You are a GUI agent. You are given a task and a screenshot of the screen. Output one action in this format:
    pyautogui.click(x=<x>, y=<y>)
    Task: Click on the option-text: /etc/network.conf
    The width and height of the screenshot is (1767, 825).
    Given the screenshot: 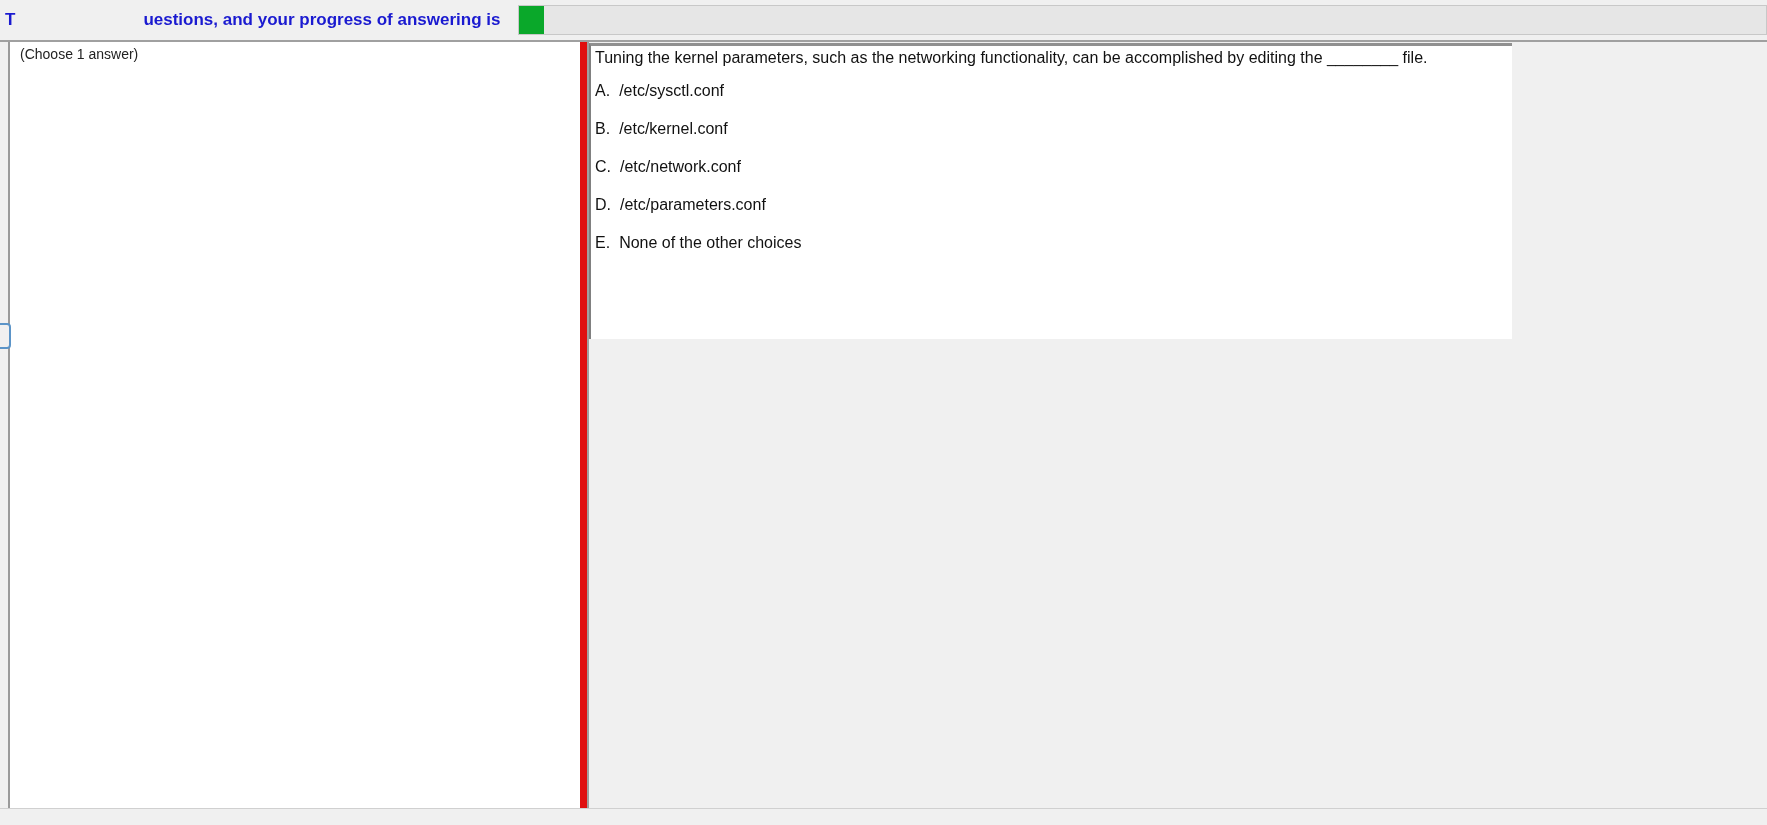 What is the action you would take?
    pyautogui.click(x=680, y=166)
    